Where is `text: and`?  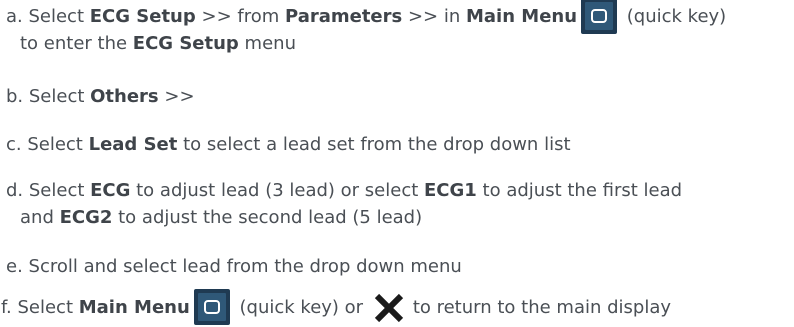 text: and is located at coordinates (40, 217).